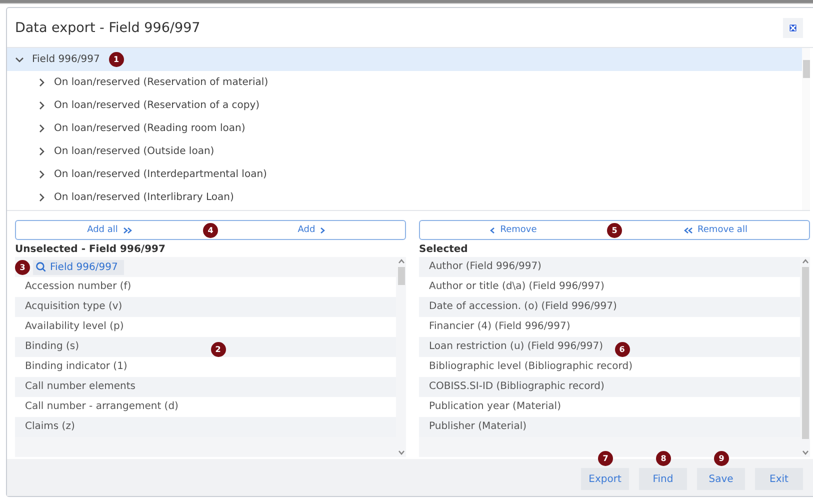 This screenshot has height=500, width=813. I want to click on list-item: Call number - arrangement (d), so click(205, 407).